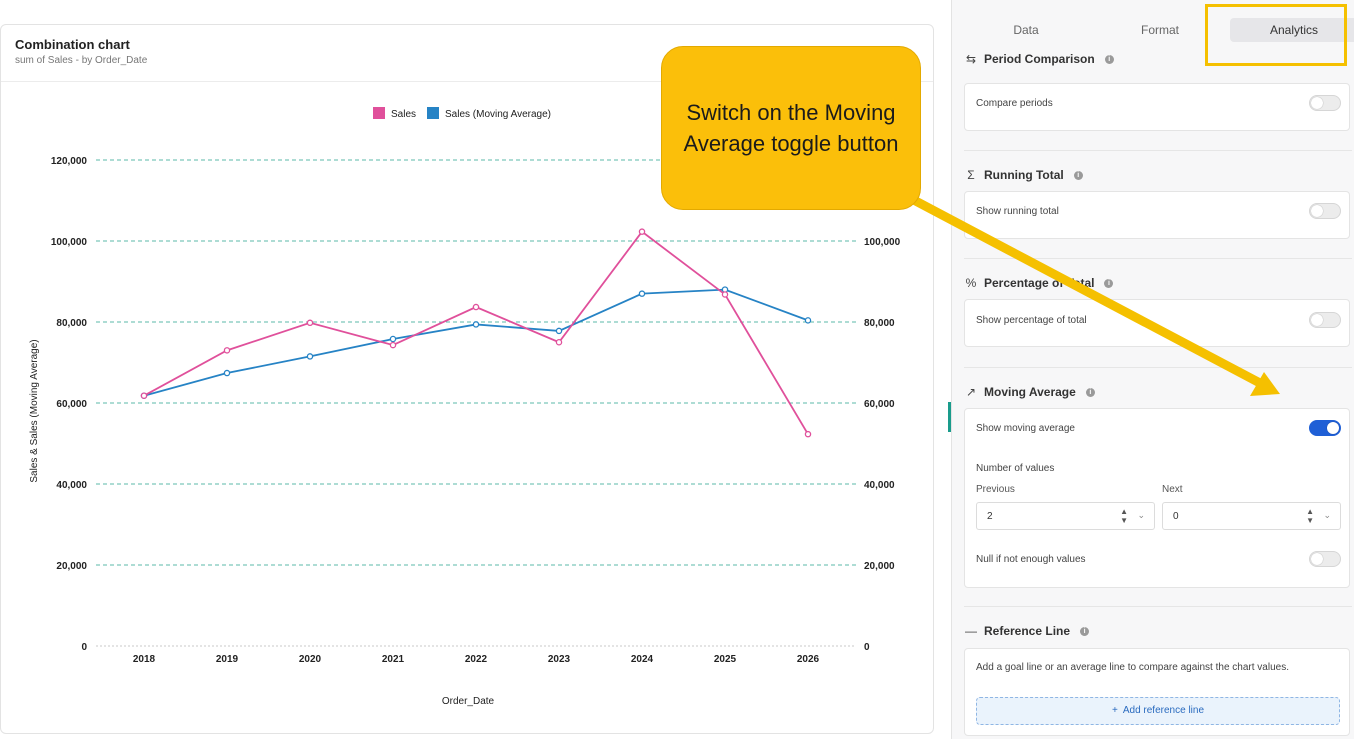 This screenshot has height=739, width=1354. I want to click on x-tick-label: 2025, so click(725, 659).